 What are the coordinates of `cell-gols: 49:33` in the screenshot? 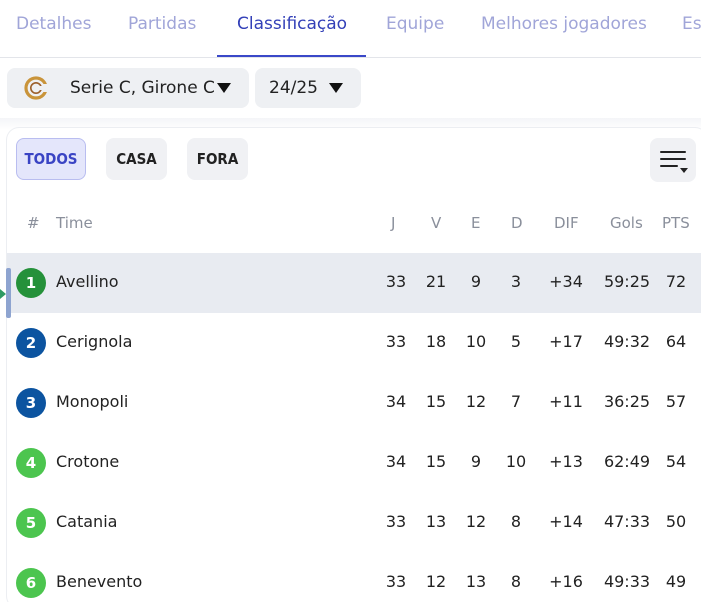 It's located at (627, 581).